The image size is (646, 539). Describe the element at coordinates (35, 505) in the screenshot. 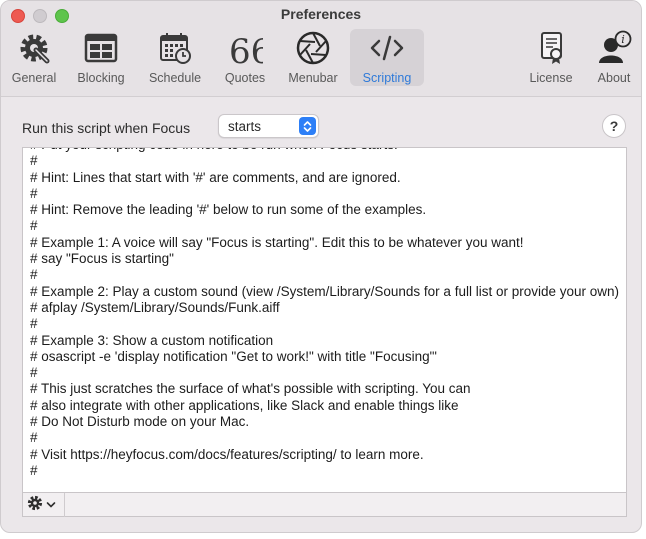

I see `gear-icon` at that location.